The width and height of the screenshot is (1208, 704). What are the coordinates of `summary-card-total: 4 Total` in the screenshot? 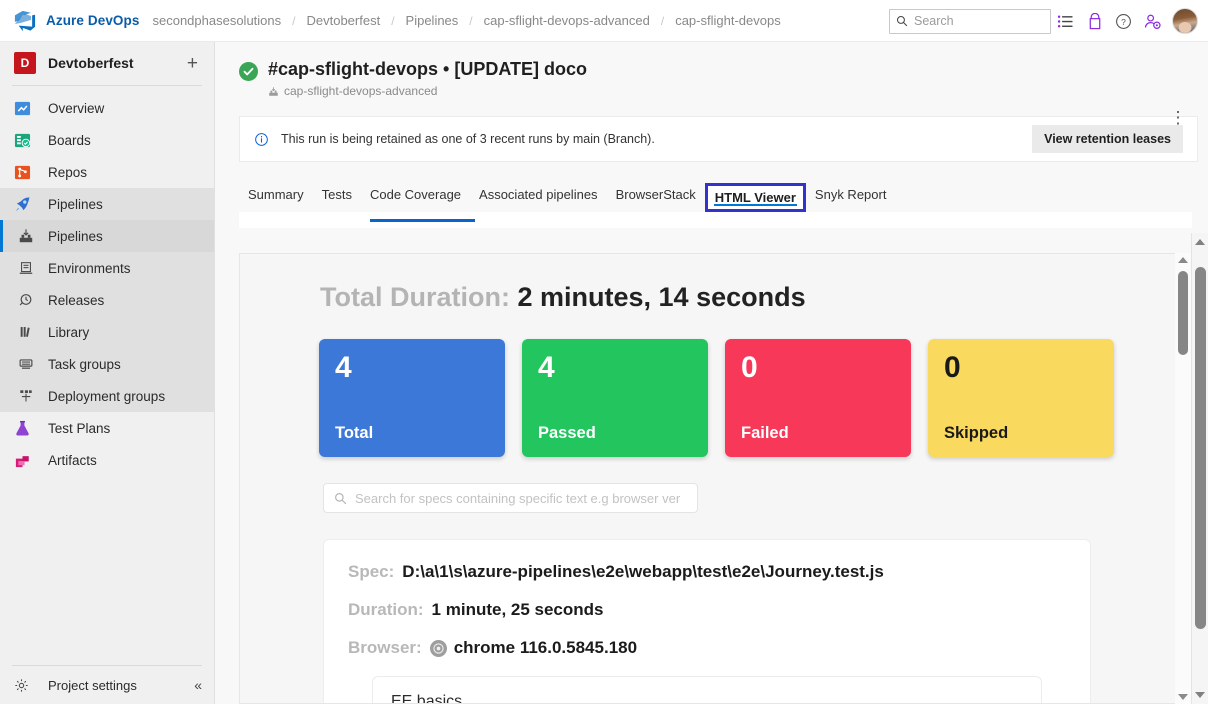 It's located at (412, 398).